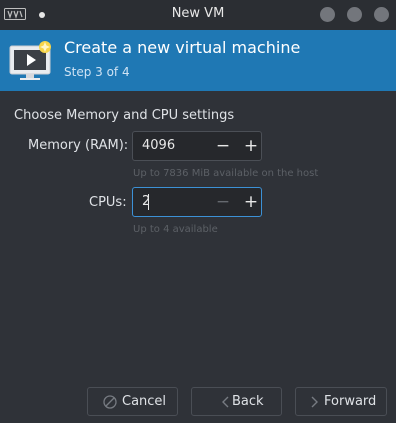 The height and width of the screenshot is (423, 396). Describe the element at coordinates (108, 202) in the screenshot. I see `cpus-label: CPUs:` at that location.